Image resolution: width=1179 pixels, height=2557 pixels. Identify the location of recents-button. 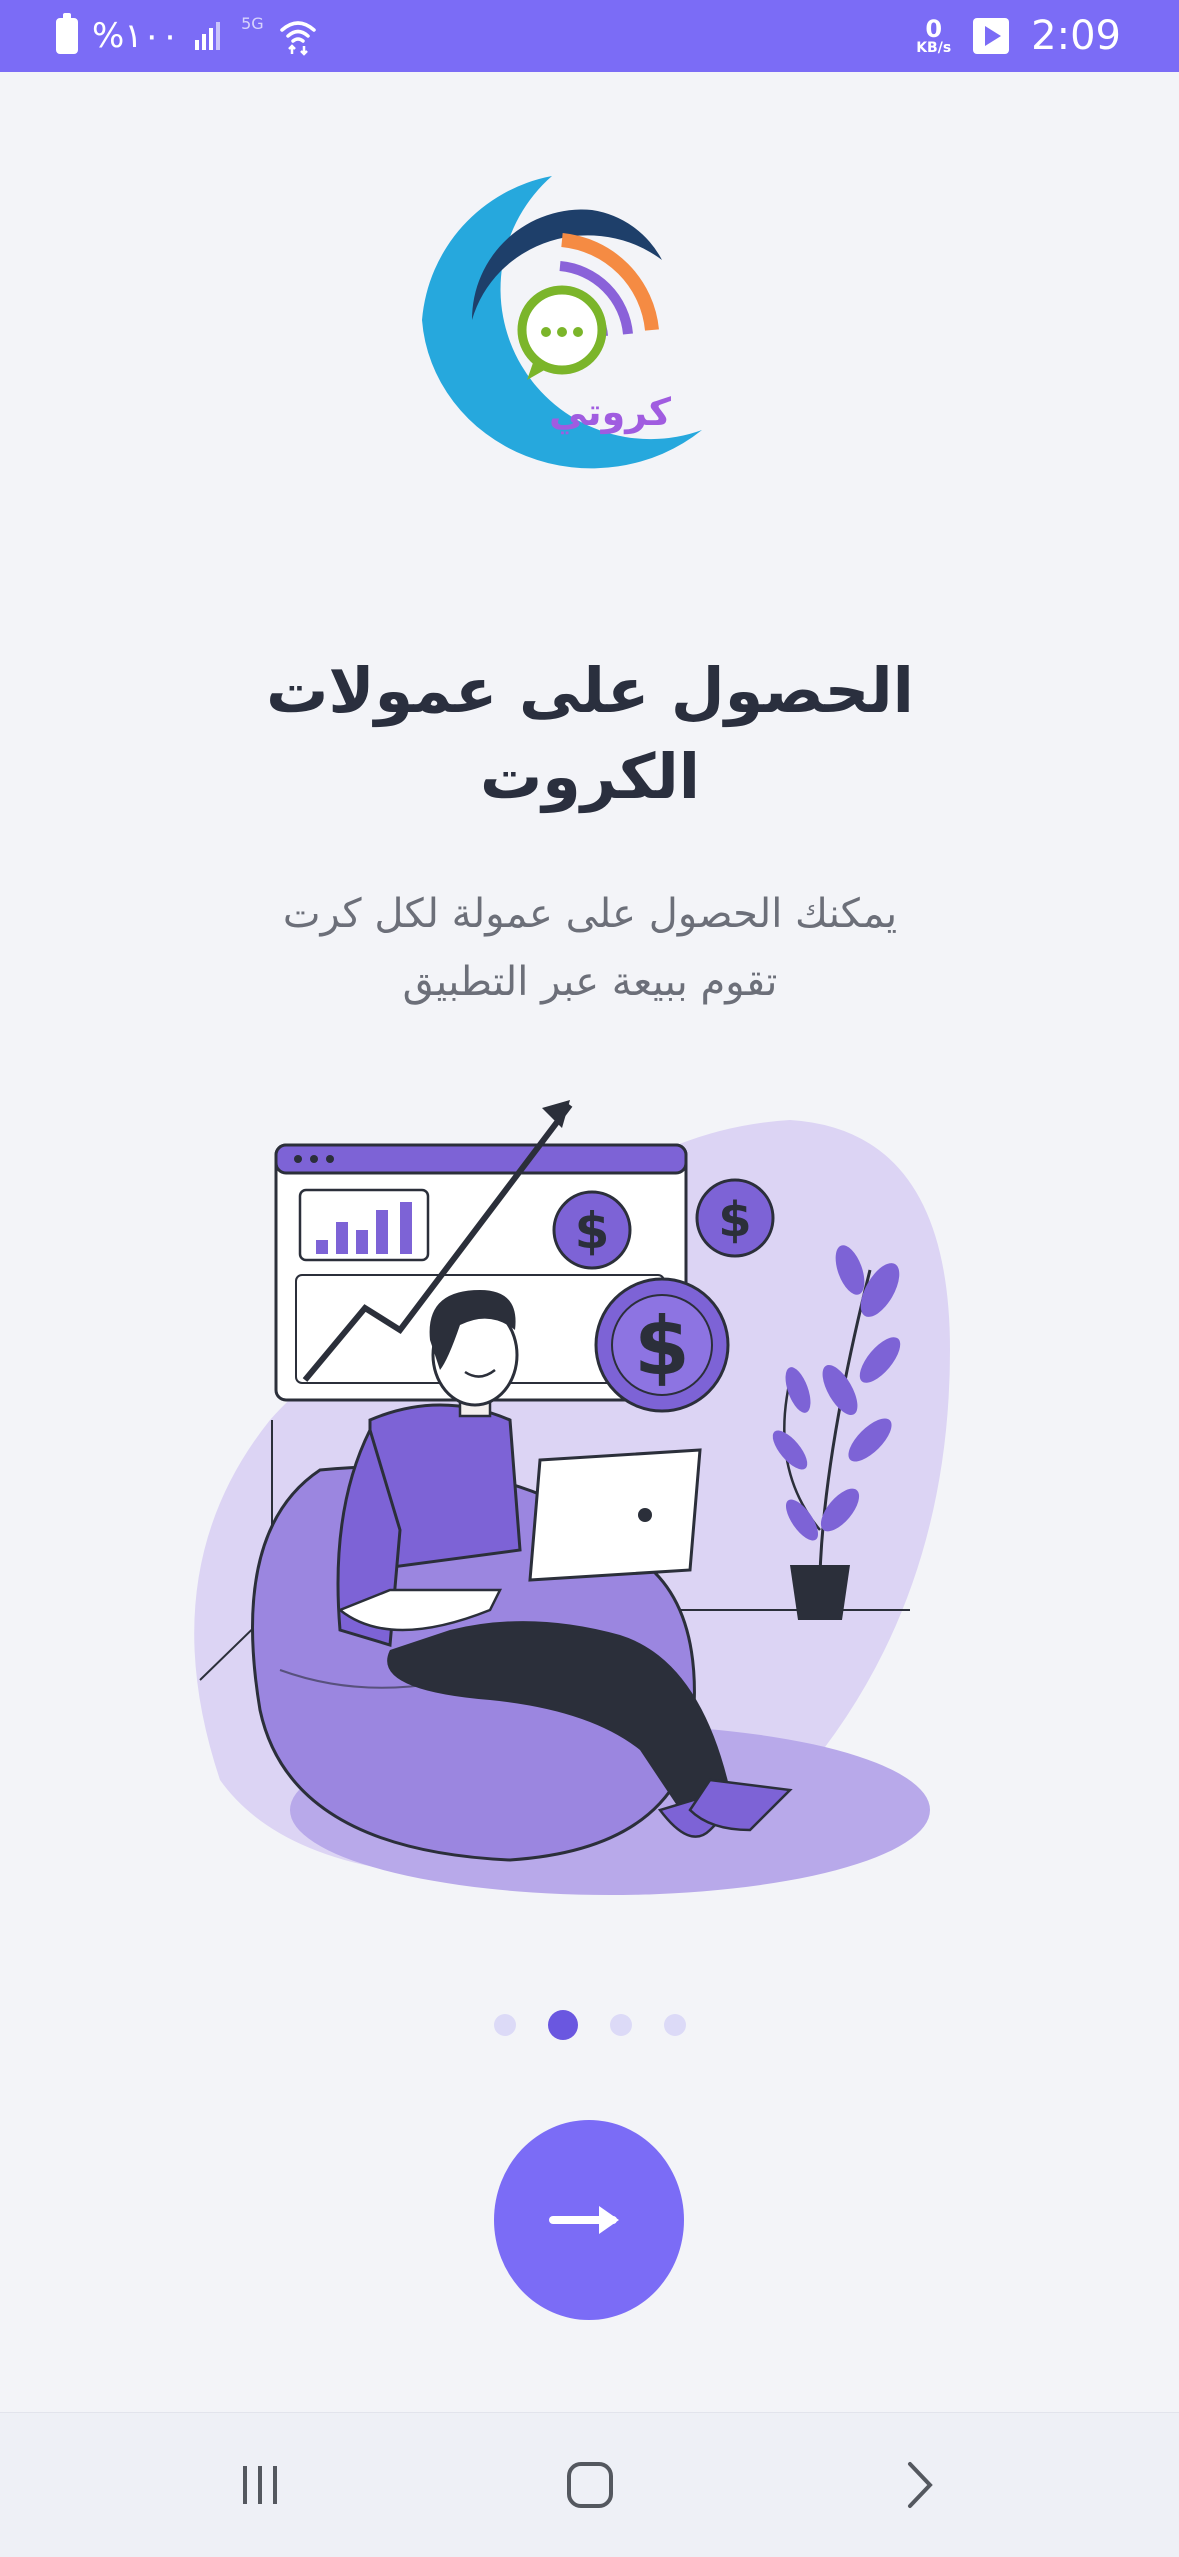
(260, 2485).